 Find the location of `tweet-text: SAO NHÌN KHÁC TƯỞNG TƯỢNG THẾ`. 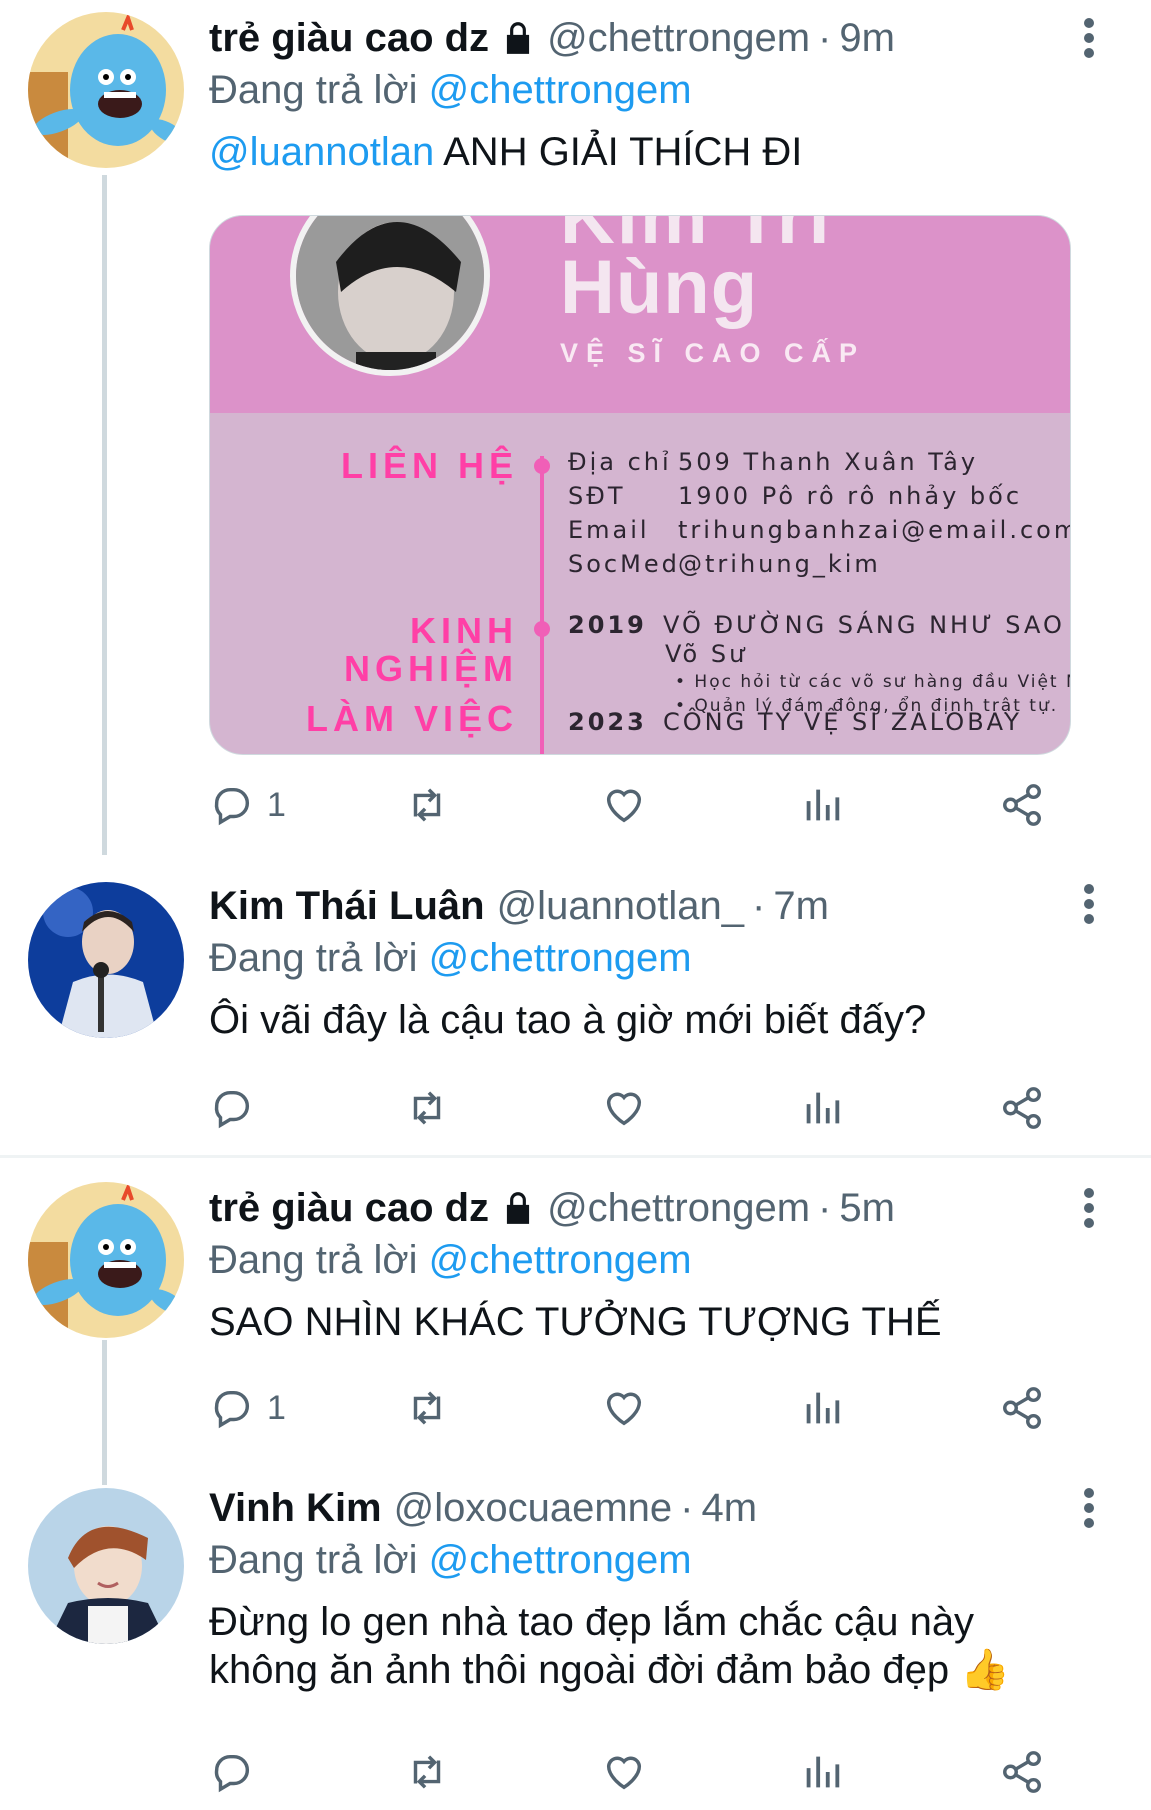

tweet-text: SAO NHÌN KHÁC TƯỞNG TƯỢNG THẾ is located at coordinates (575, 1322).